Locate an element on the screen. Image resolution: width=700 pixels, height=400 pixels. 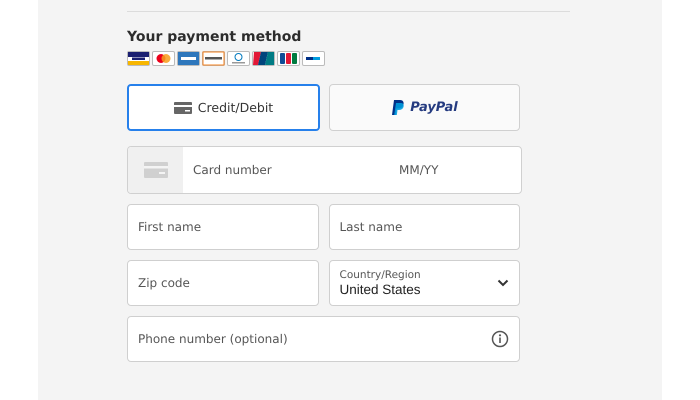
text-field: Last name is located at coordinates (424, 227).